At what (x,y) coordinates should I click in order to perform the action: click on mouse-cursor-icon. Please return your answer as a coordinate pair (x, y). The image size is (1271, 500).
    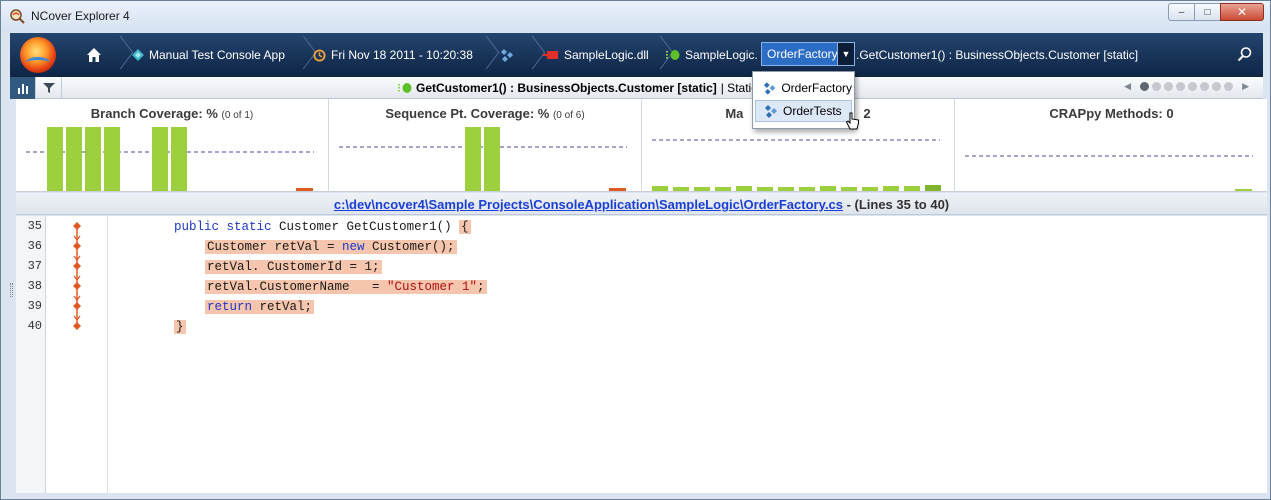
    Looking at the image, I should click on (852, 121).